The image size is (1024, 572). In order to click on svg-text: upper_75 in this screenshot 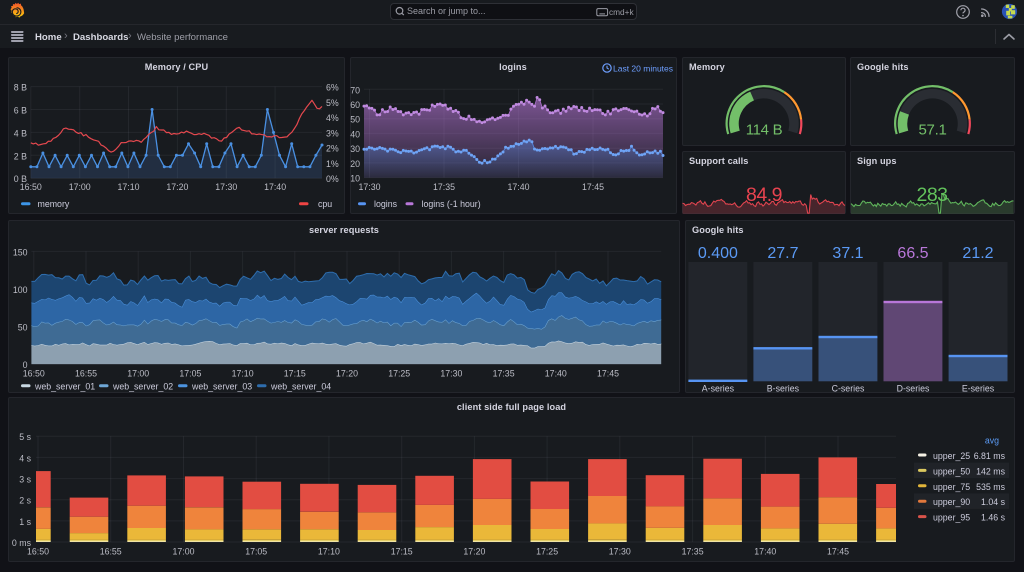, I will do `click(951, 487)`.